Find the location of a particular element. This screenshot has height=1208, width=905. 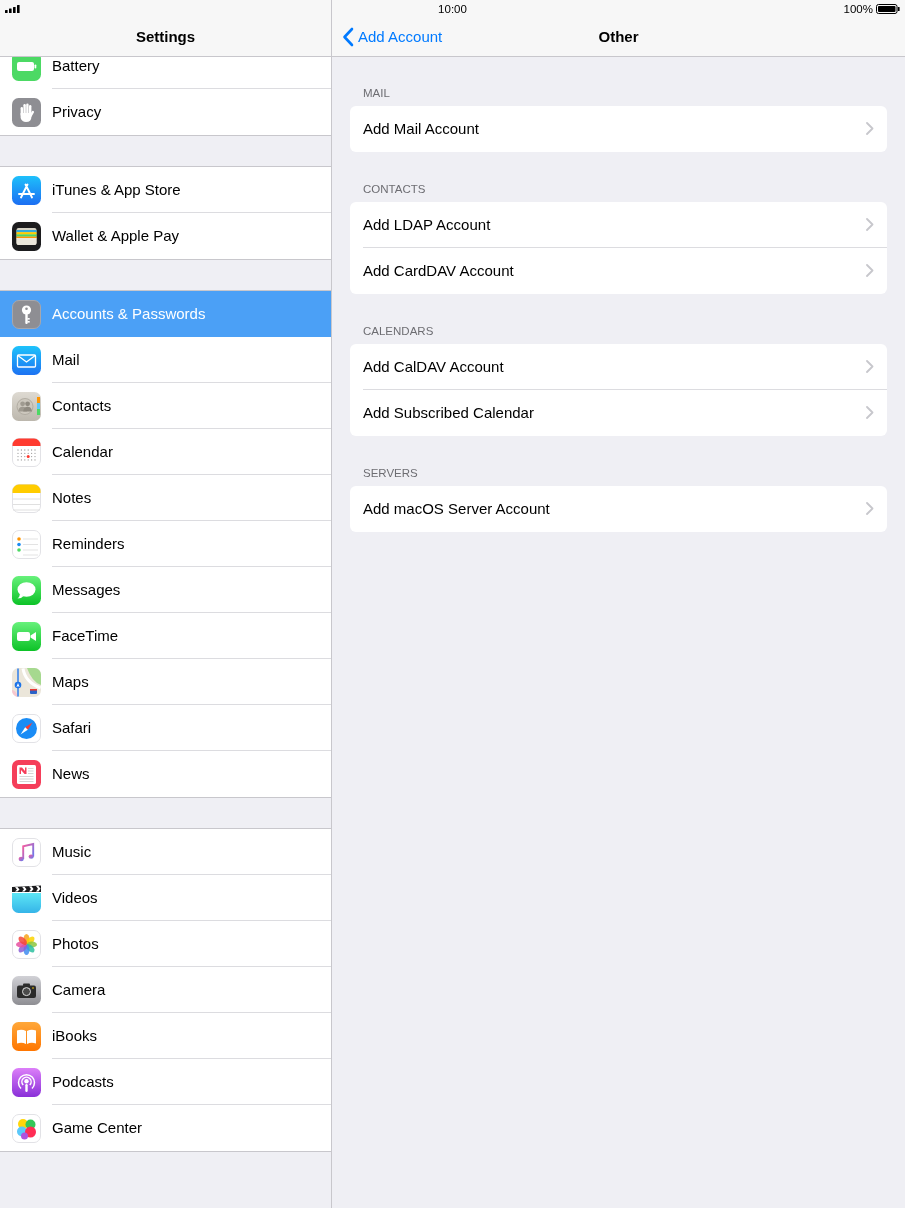

battery-percentage: 100% is located at coordinates (858, 9).